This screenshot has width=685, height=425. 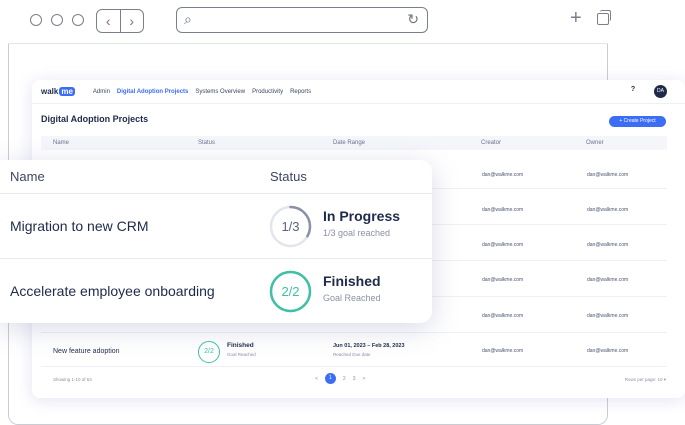 I want to click on nav-productivity: Productivity, so click(x=267, y=92).